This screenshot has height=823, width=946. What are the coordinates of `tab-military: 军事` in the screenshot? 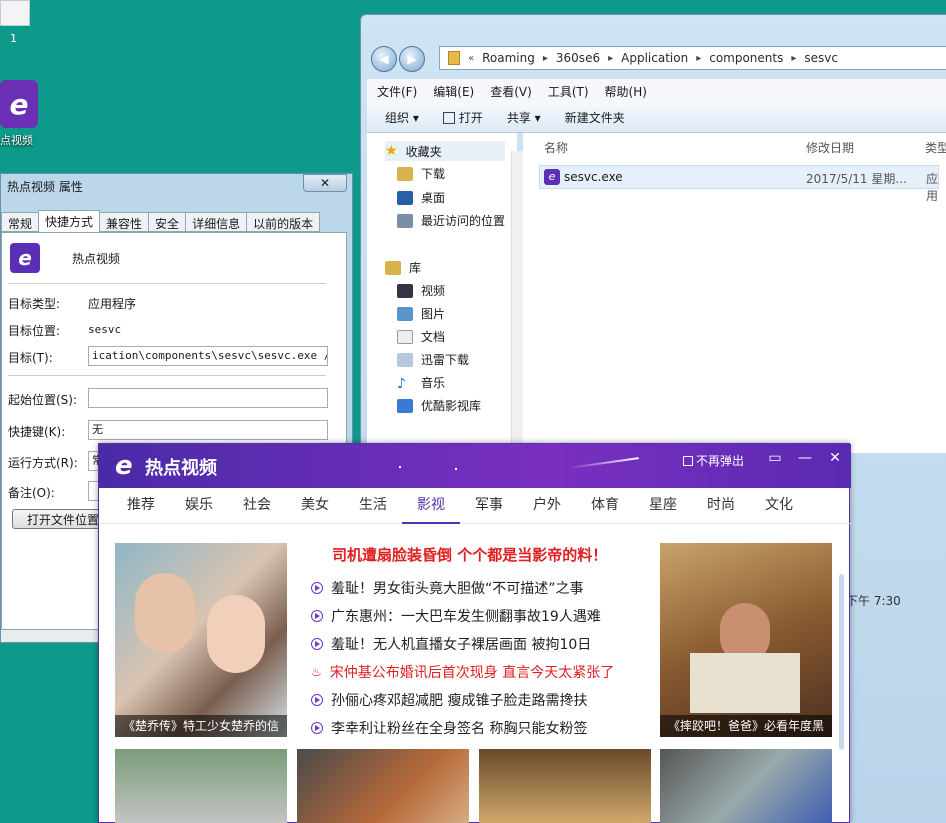 It's located at (489, 506).